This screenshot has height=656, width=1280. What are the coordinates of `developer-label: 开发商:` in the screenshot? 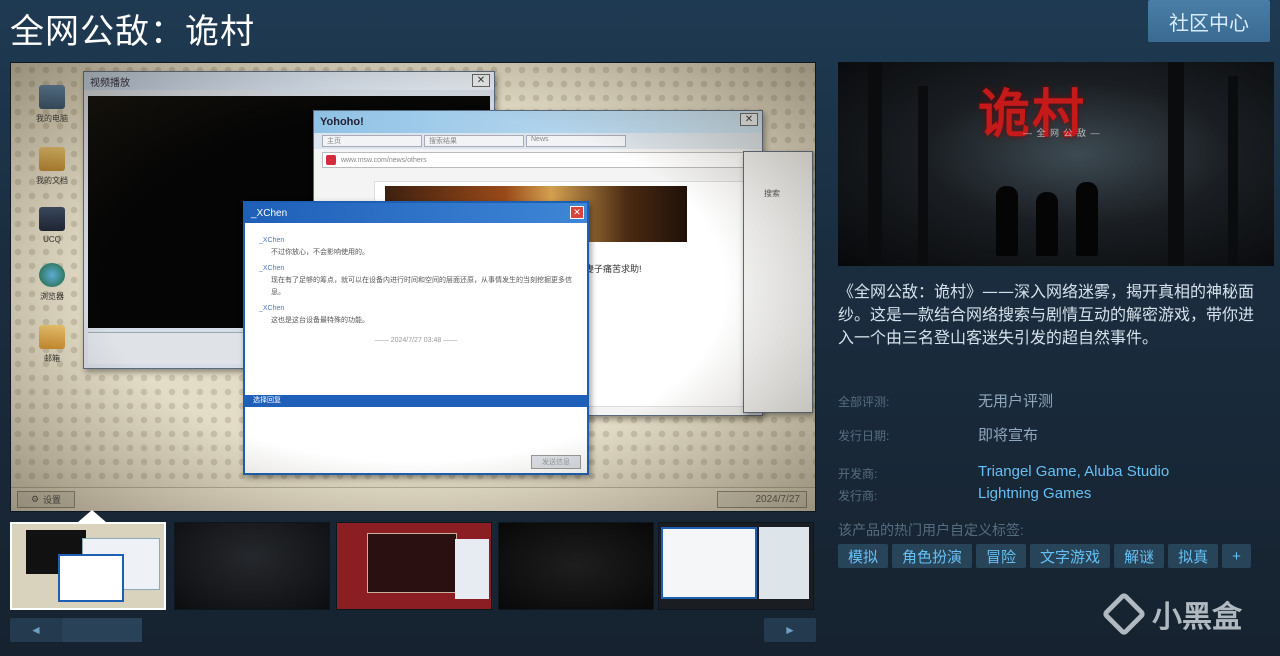 It's located at (858, 474).